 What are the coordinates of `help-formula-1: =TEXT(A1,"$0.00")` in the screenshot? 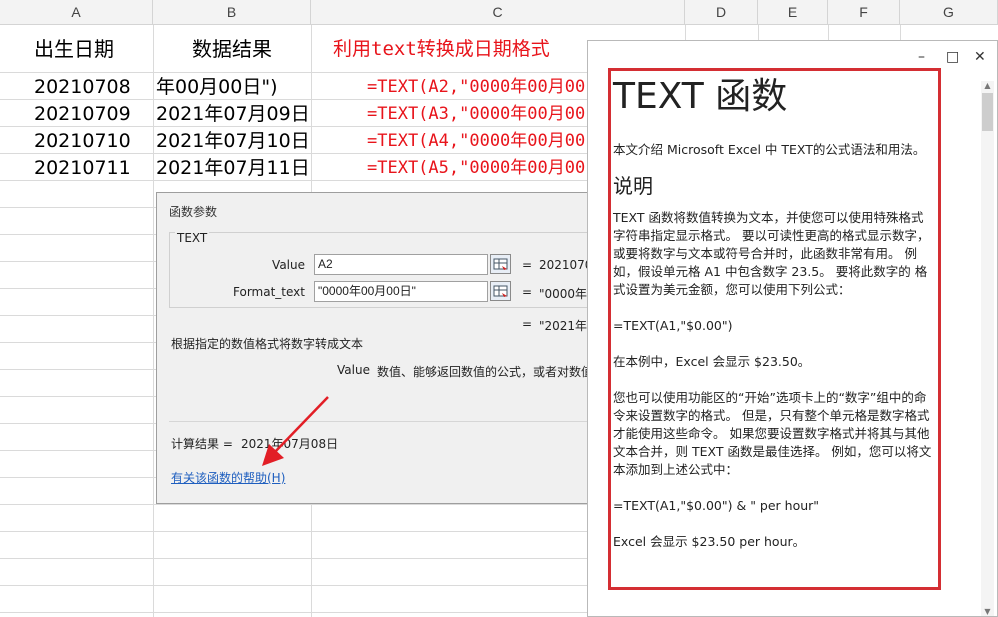 It's located at (673, 325).